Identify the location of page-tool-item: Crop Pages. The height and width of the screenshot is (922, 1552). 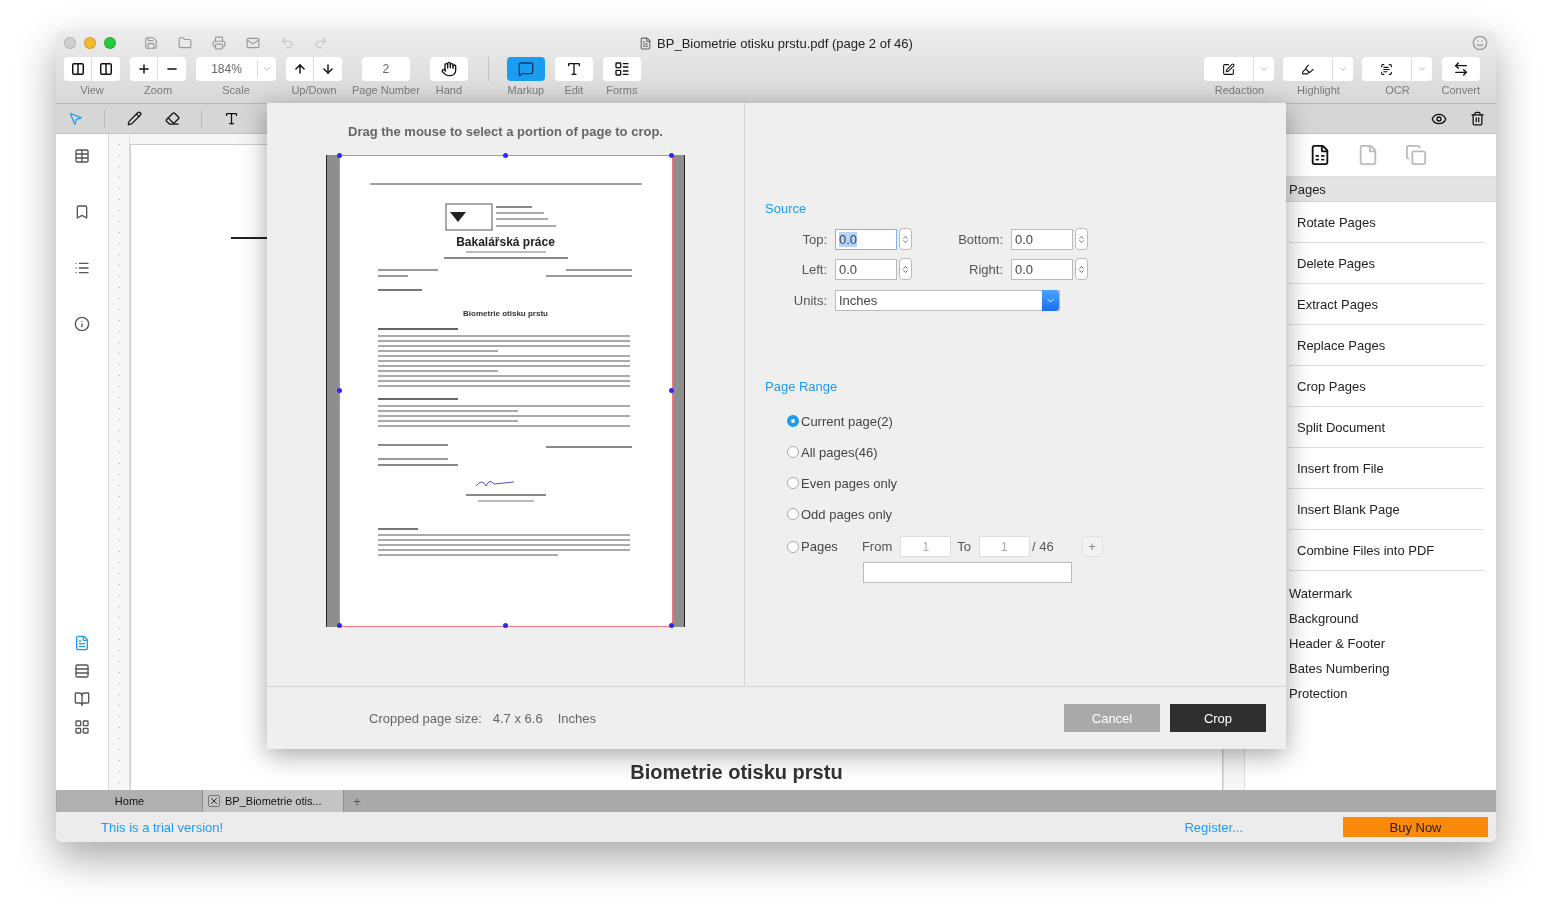
(1386, 386).